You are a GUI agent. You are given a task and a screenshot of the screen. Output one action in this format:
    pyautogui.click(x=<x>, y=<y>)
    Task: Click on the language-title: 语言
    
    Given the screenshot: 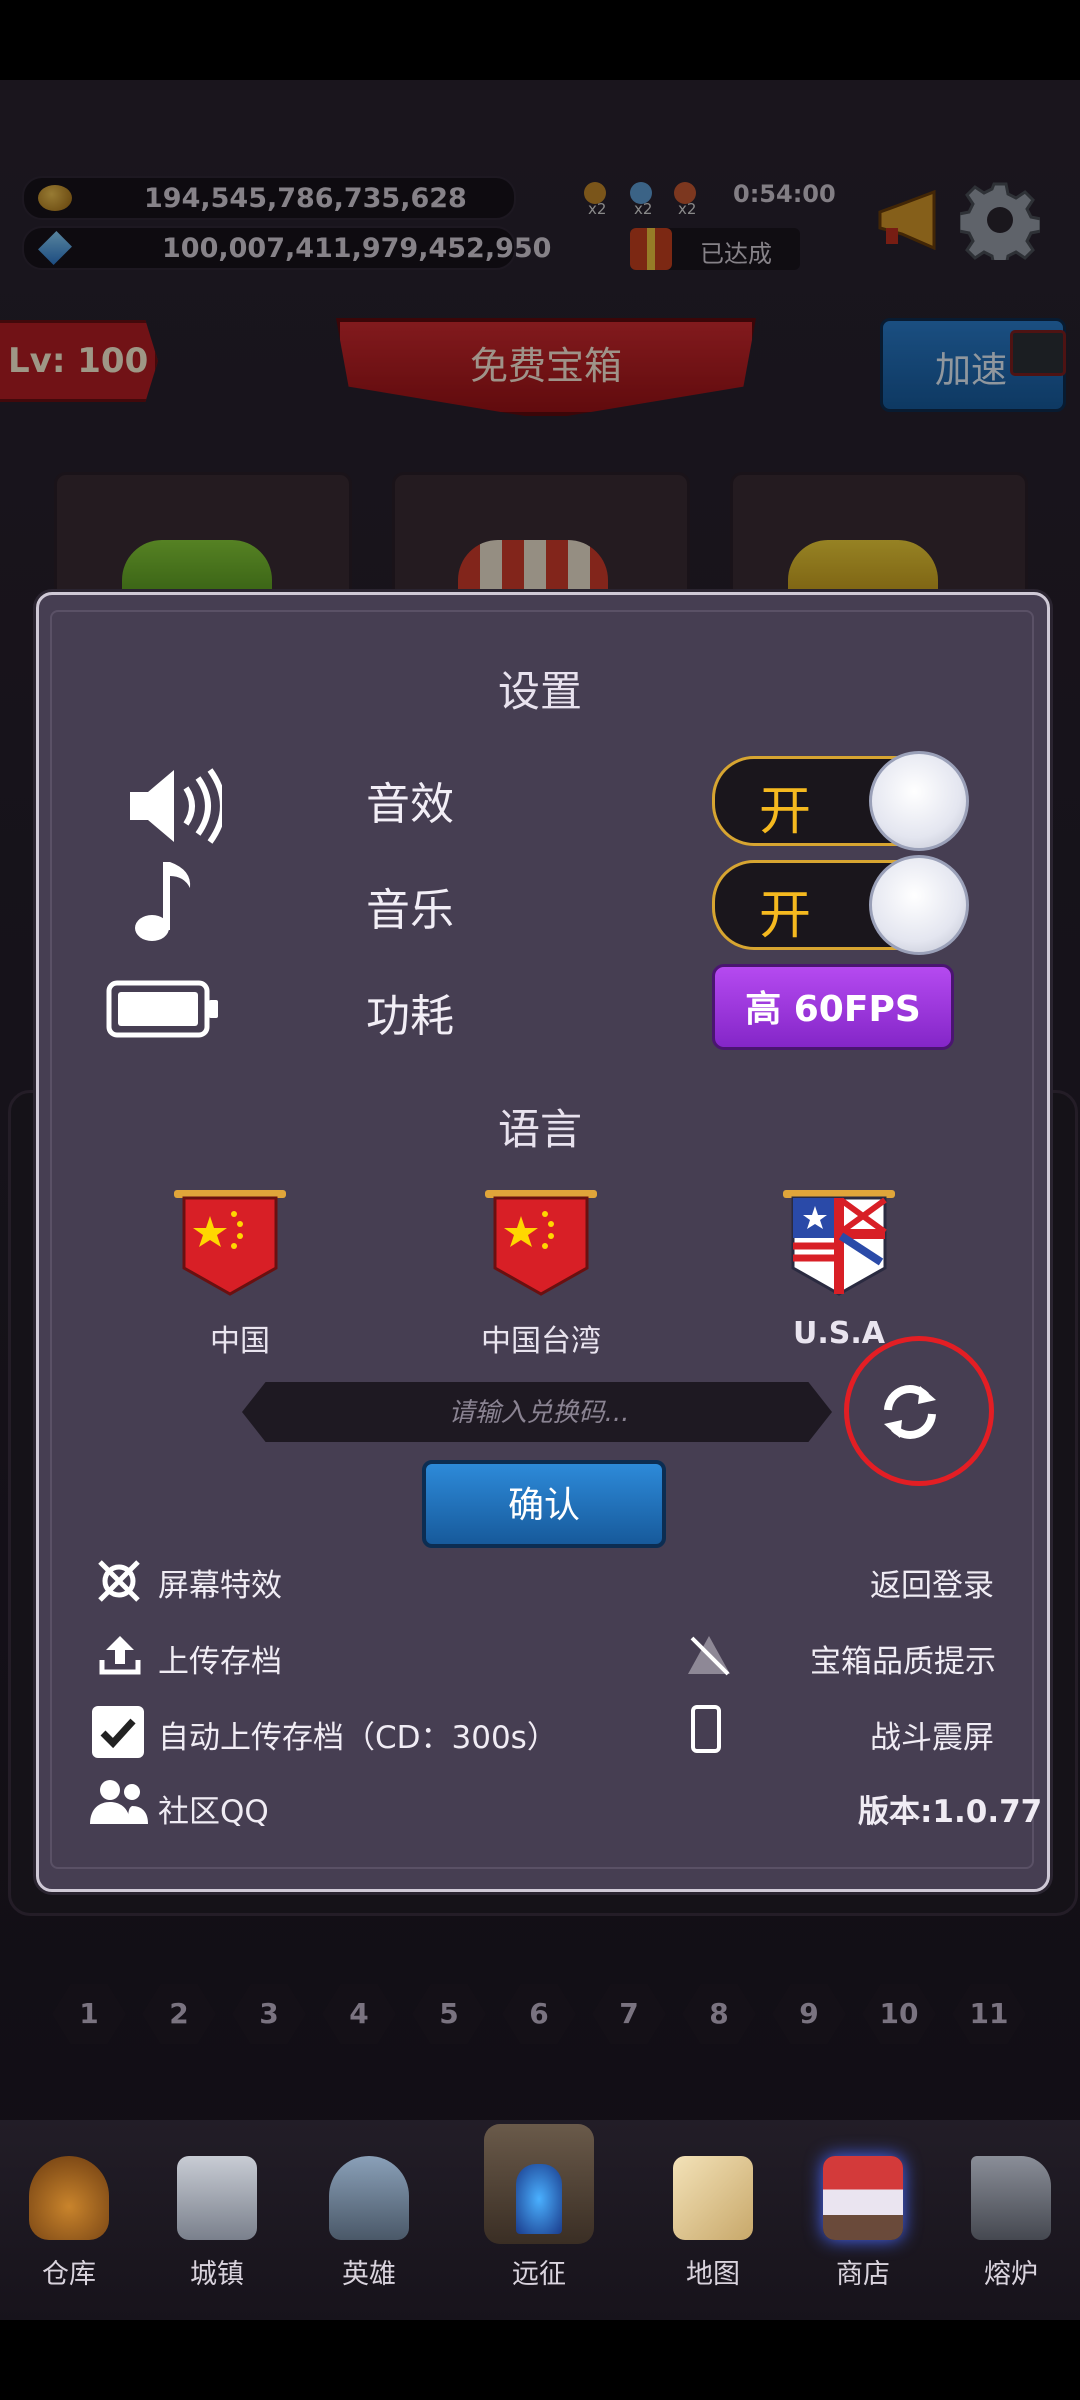 What is the action you would take?
    pyautogui.click(x=539, y=1129)
    